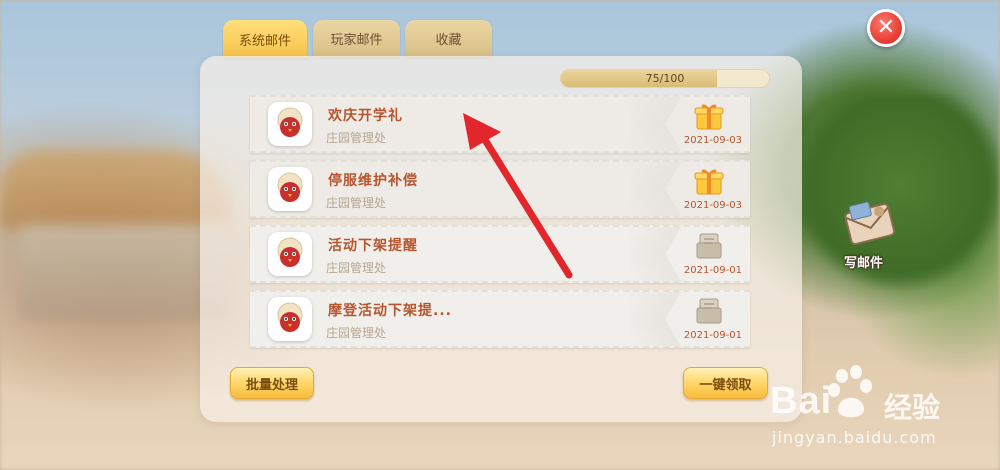  I want to click on write-mail-label: 写邮件, so click(864, 263).